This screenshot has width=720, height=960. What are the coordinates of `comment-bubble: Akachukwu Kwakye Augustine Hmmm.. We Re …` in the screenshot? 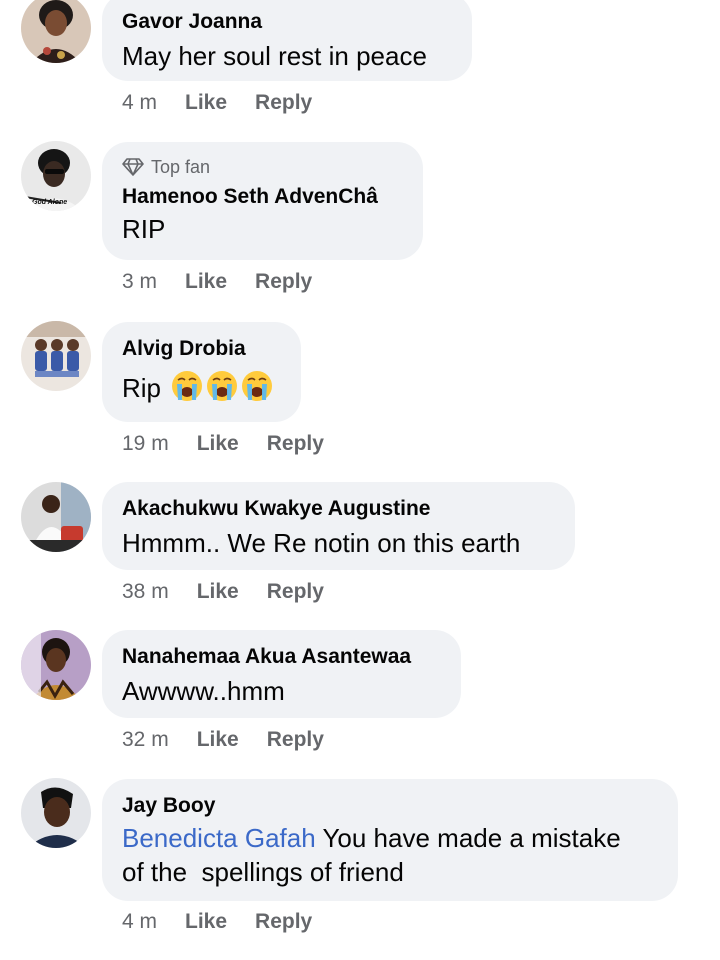 It's located at (338, 526).